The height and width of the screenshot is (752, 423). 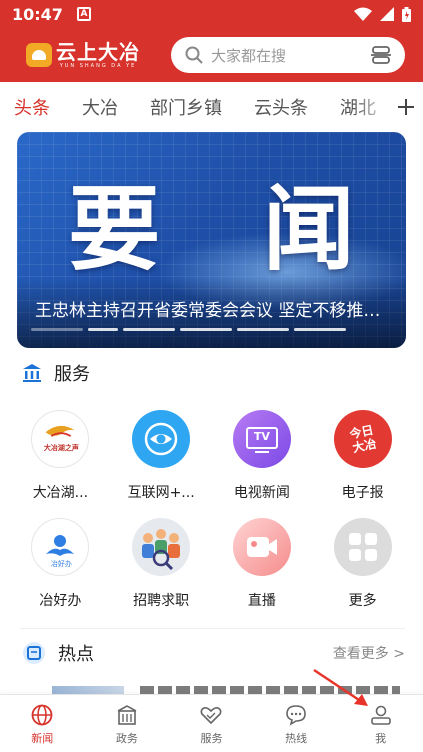 I want to click on signal-icon, so click(x=387, y=14).